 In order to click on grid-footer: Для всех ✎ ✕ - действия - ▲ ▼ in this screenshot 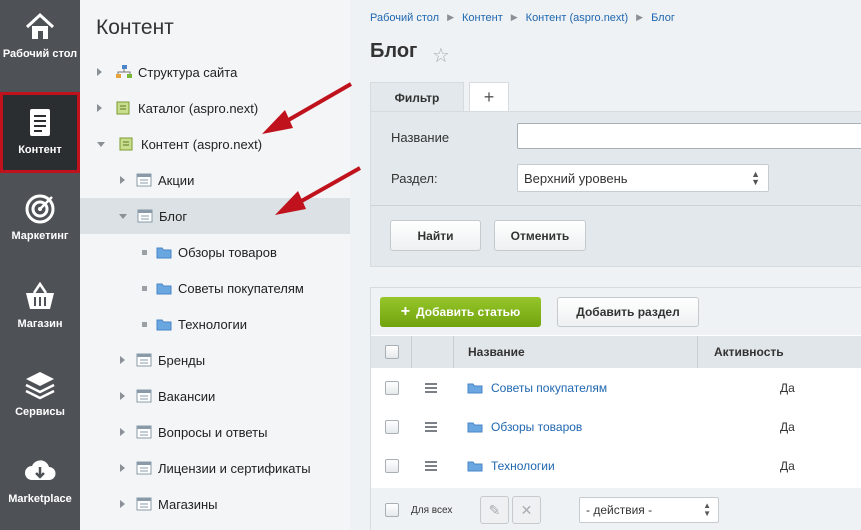, I will do `click(616, 509)`.